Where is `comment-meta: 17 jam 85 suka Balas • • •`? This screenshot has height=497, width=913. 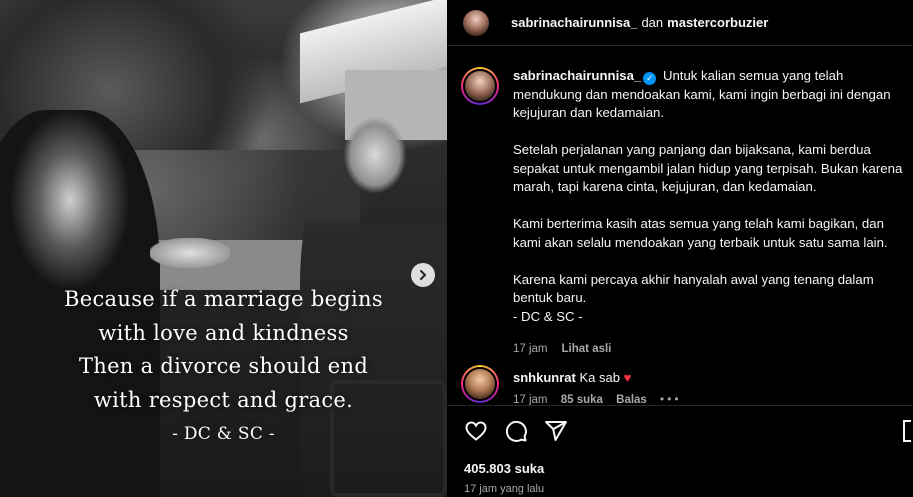 comment-meta: 17 jam 85 suka Balas • • • is located at coordinates (601, 399).